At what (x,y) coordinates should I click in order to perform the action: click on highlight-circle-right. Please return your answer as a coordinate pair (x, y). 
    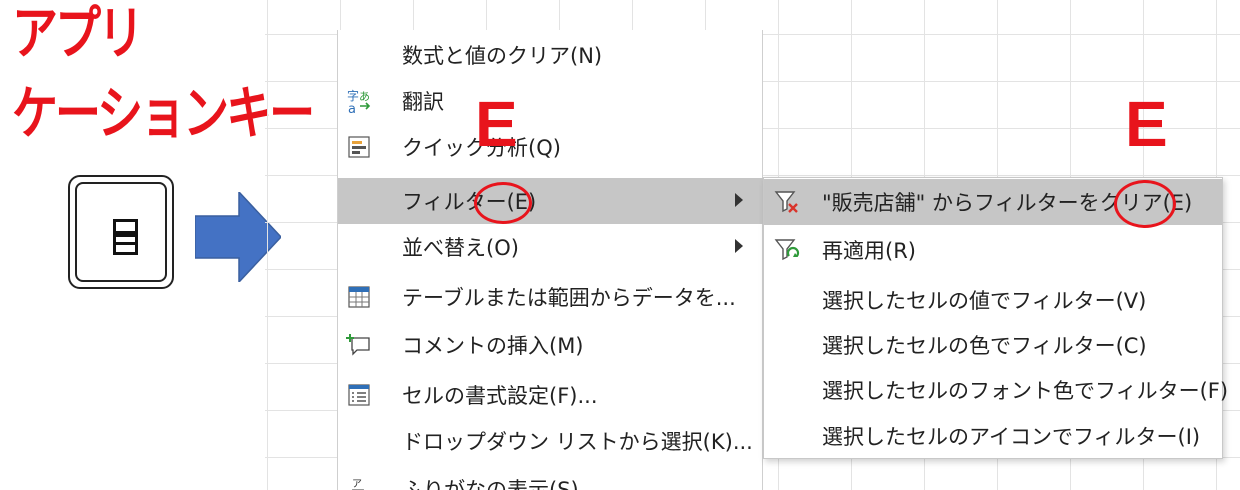
    Looking at the image, I should click on (1145, 204).